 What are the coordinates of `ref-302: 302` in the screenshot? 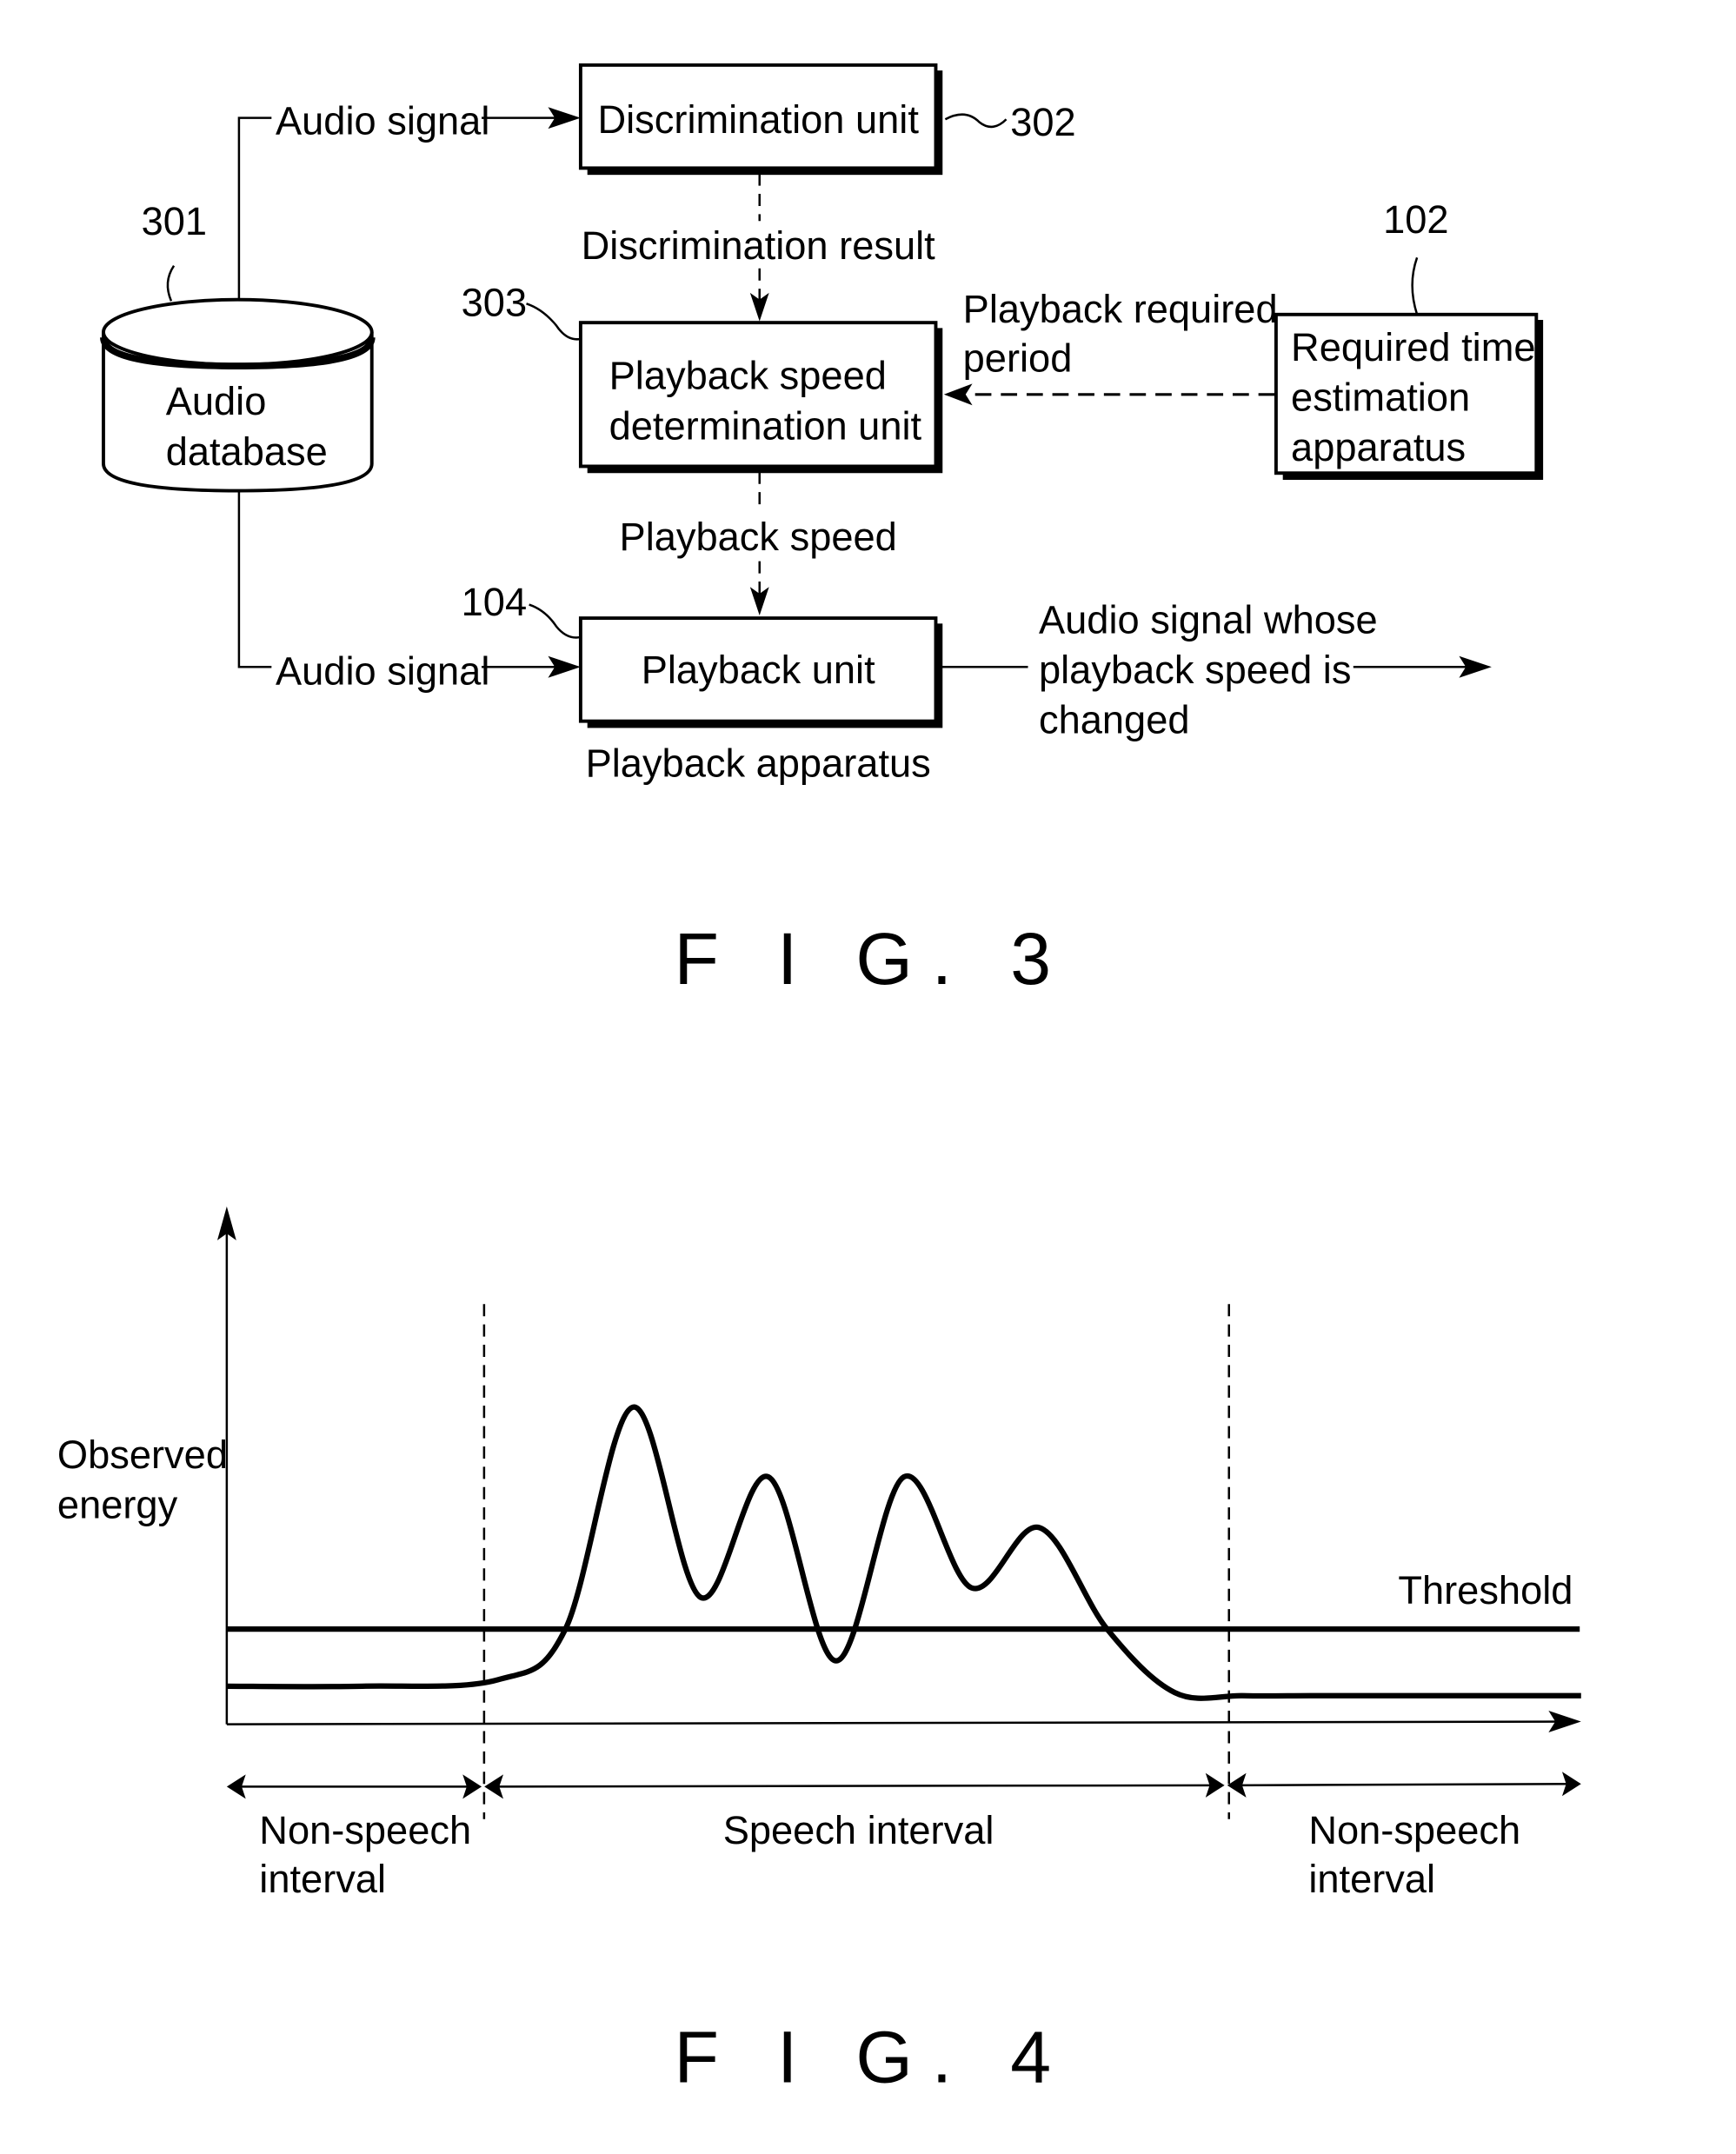 It's located at (1042, 122).